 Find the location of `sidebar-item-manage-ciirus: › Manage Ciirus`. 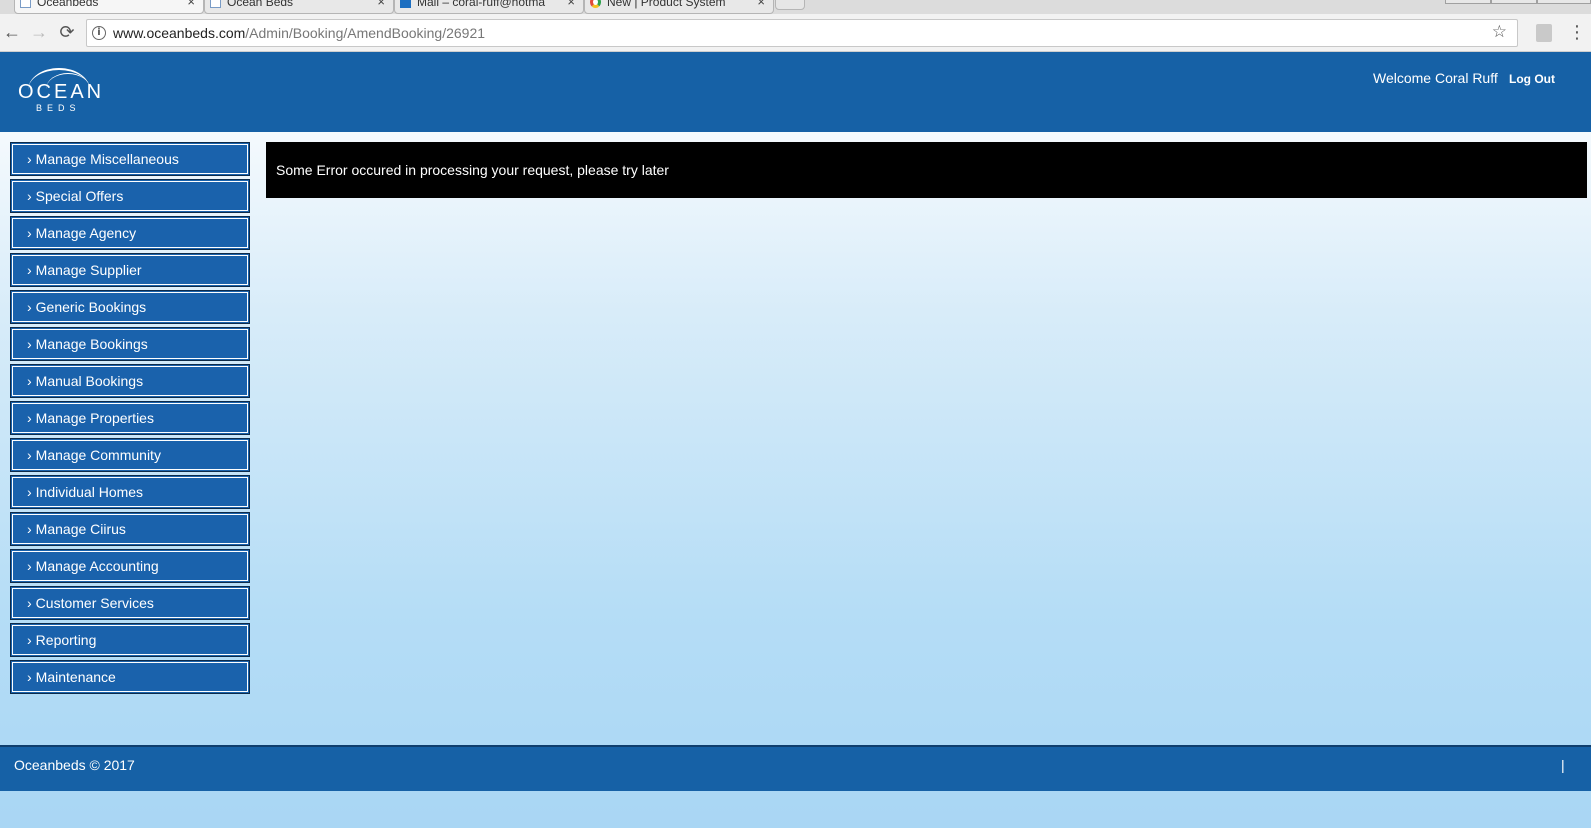

sidebar-item-manage-ciirus: › Manage Ciirus is located at coordinates (130, 529).